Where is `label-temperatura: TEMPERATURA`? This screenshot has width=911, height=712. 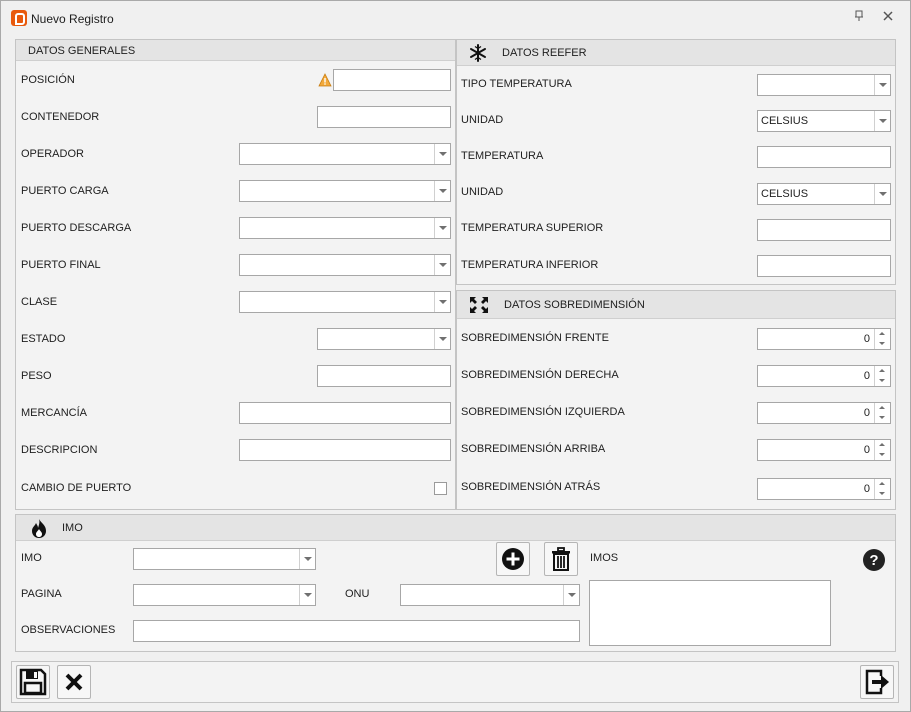 label-temperatura: TEMPERATURA is located at coordinates (502, 156).